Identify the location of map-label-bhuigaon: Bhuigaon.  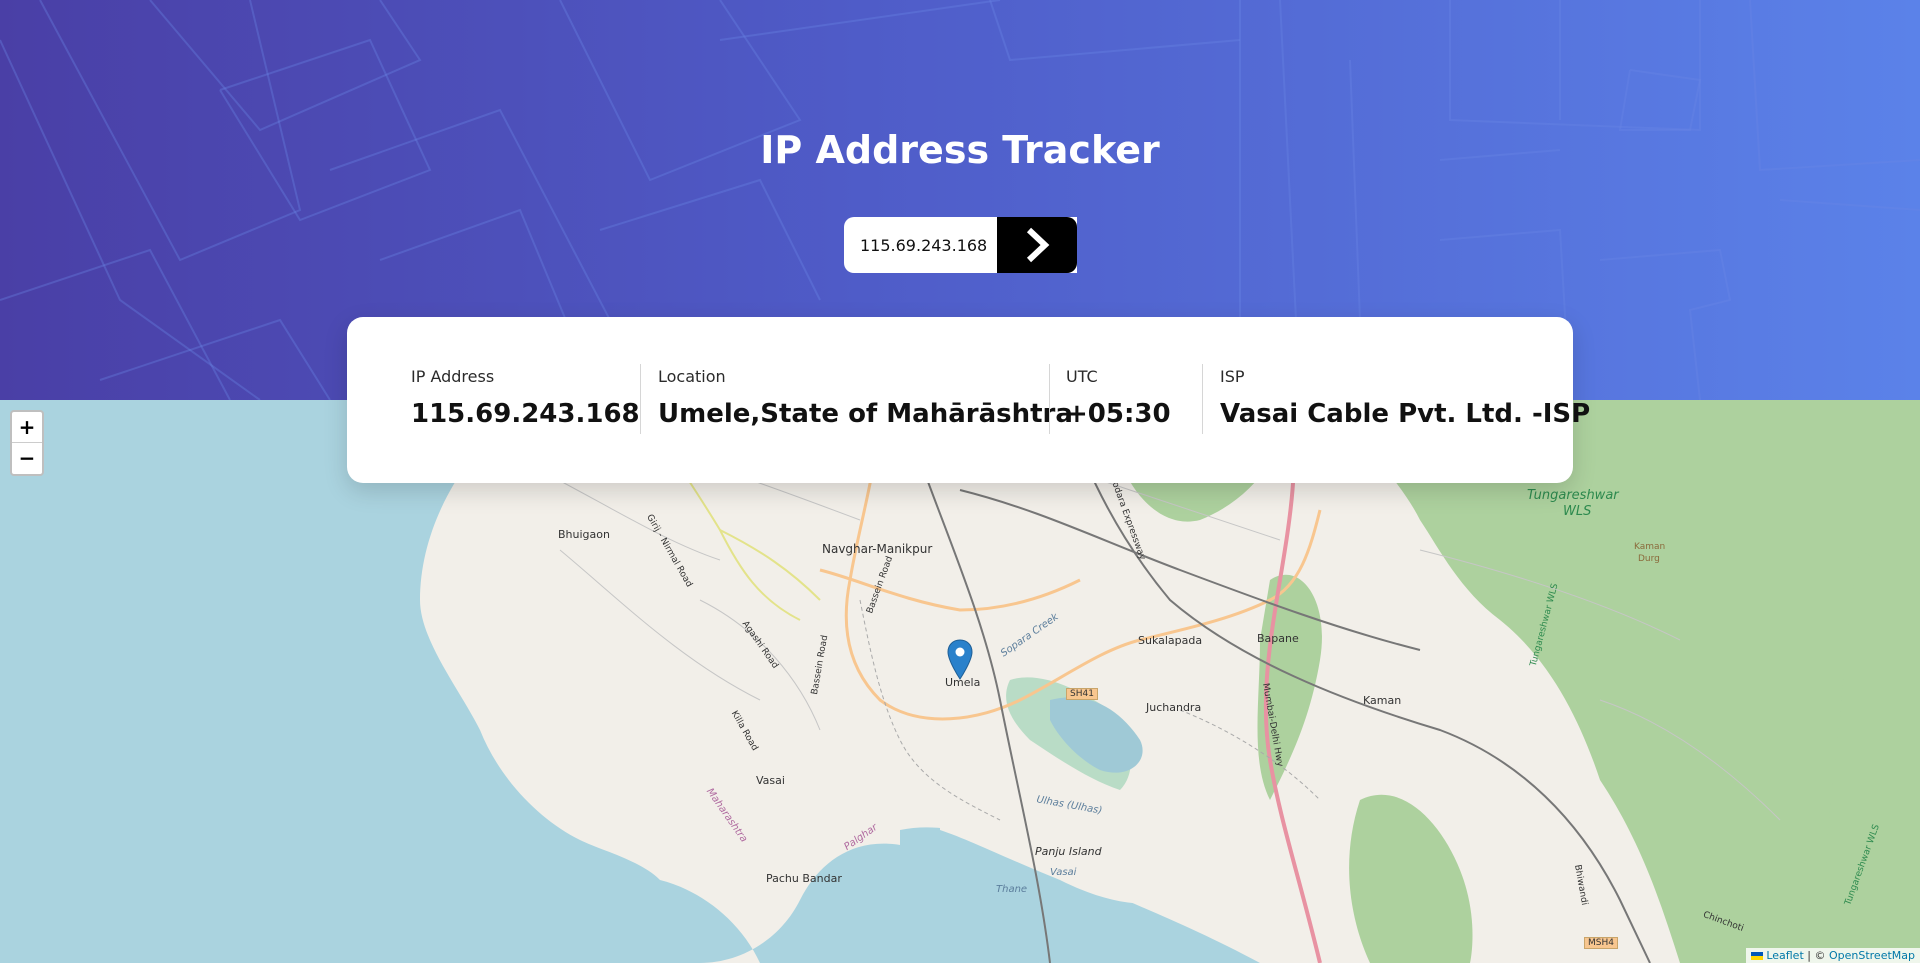
(584, 534).